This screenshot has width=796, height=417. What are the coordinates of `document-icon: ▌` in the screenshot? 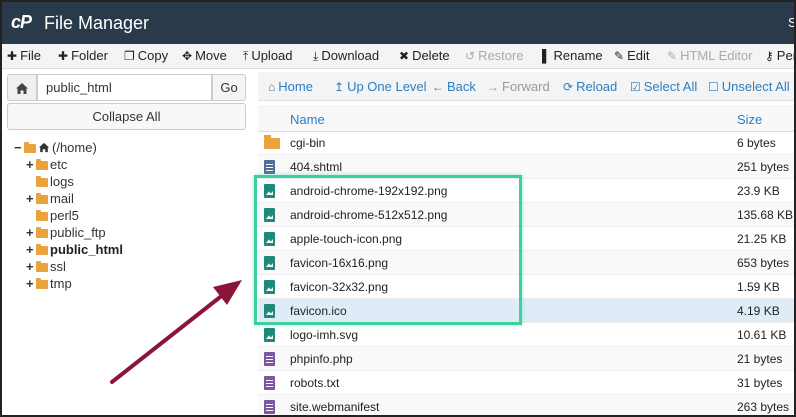 It's located at (546, 56).